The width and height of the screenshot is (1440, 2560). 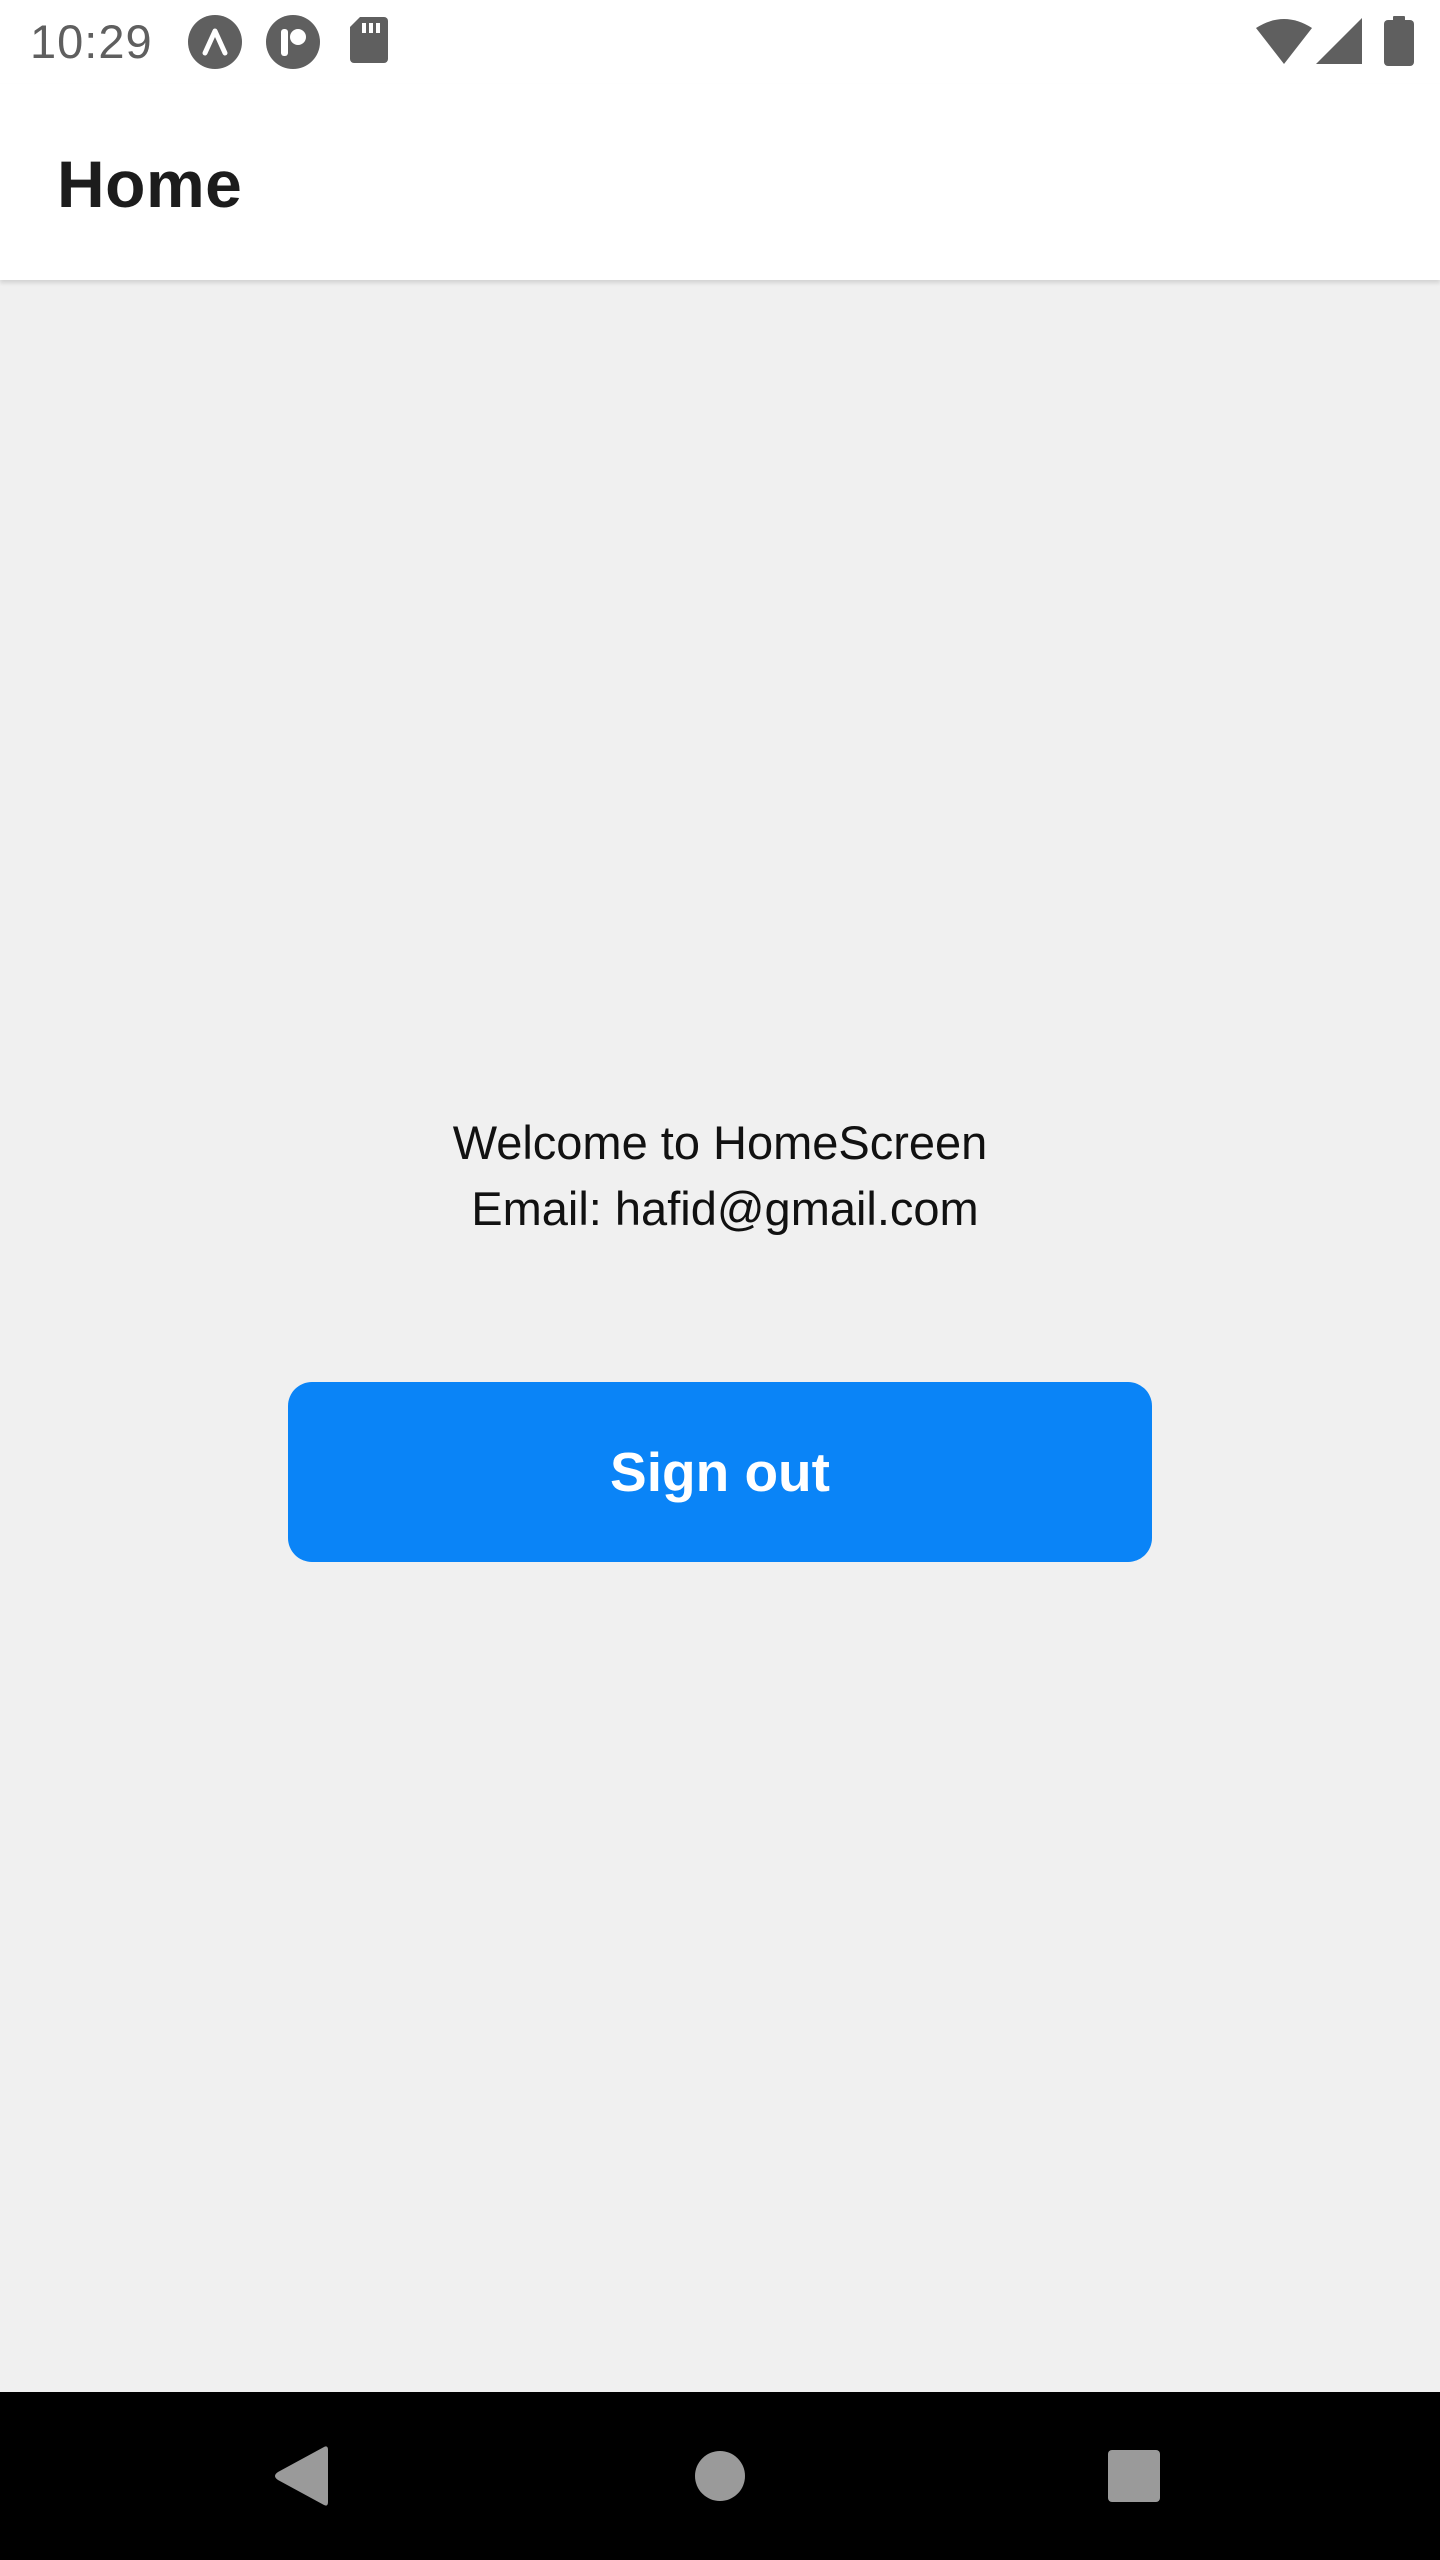 I want to click on user-email-text: Email: hafid@gmail.com, so click(x=725, y=1208).